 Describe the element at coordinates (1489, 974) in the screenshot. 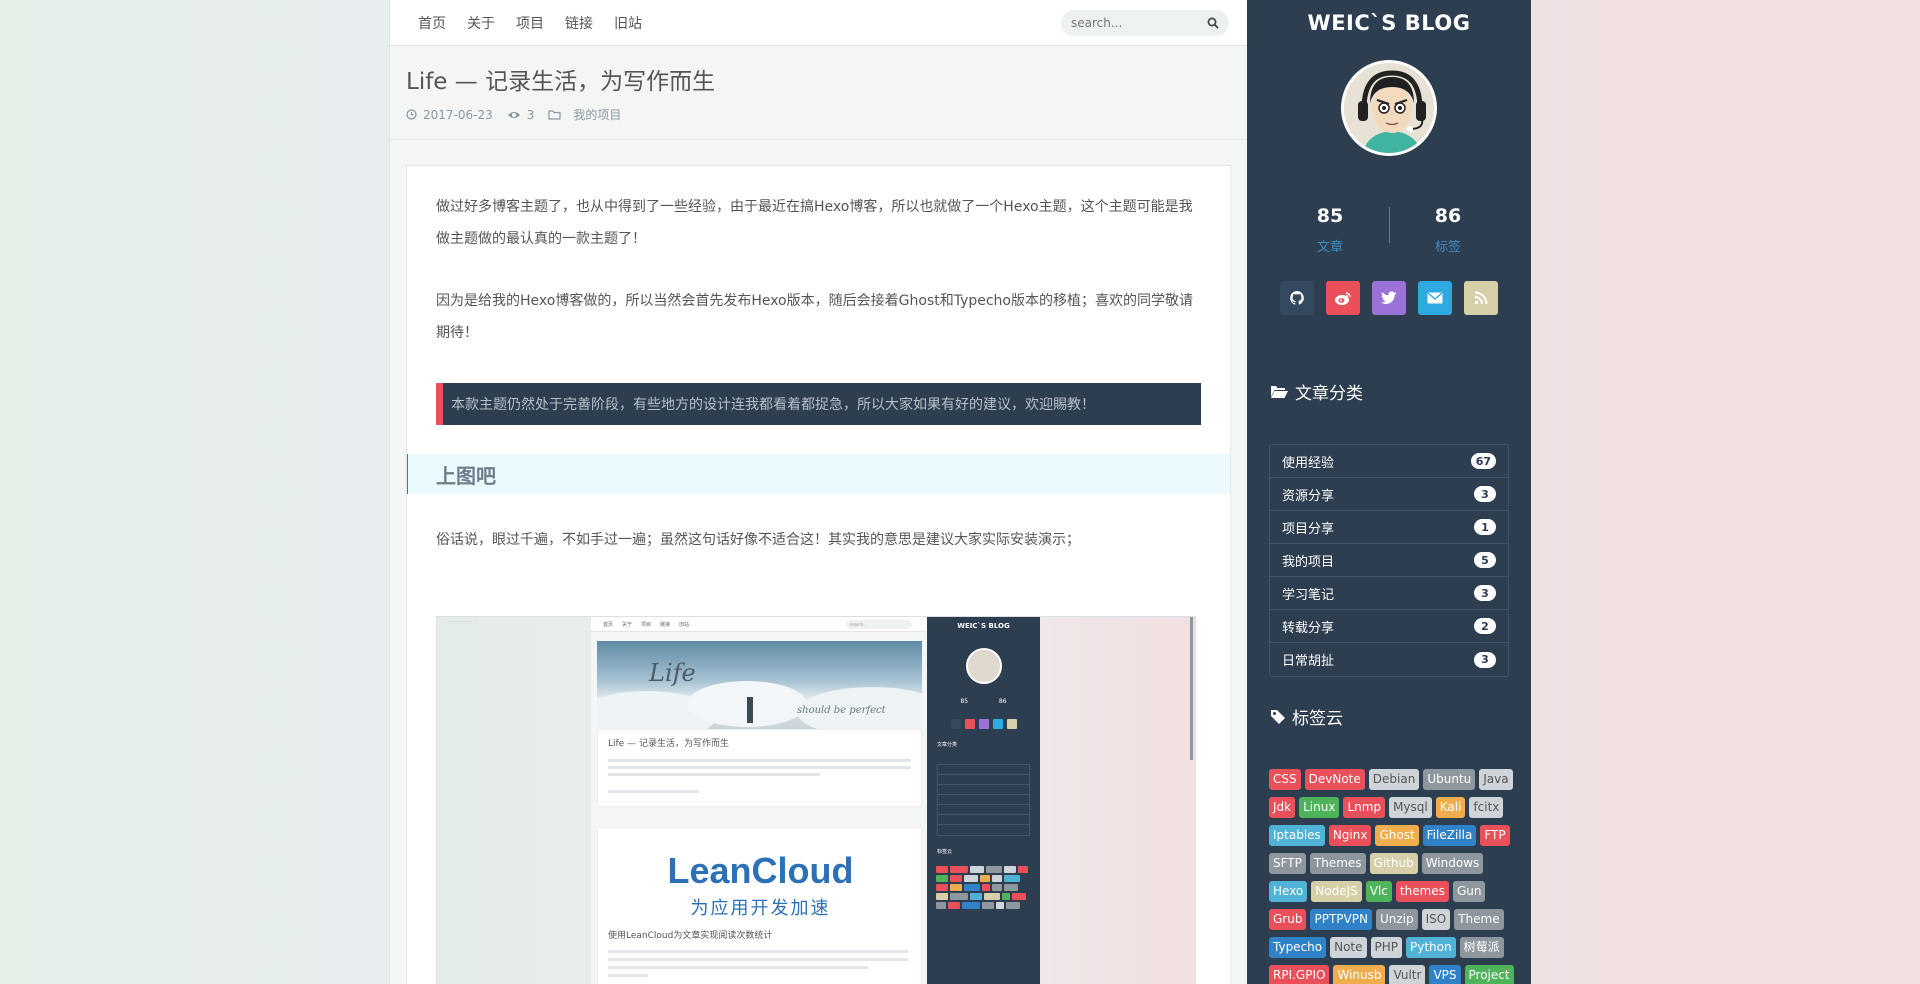

I see `tag-item: Project` at that location.